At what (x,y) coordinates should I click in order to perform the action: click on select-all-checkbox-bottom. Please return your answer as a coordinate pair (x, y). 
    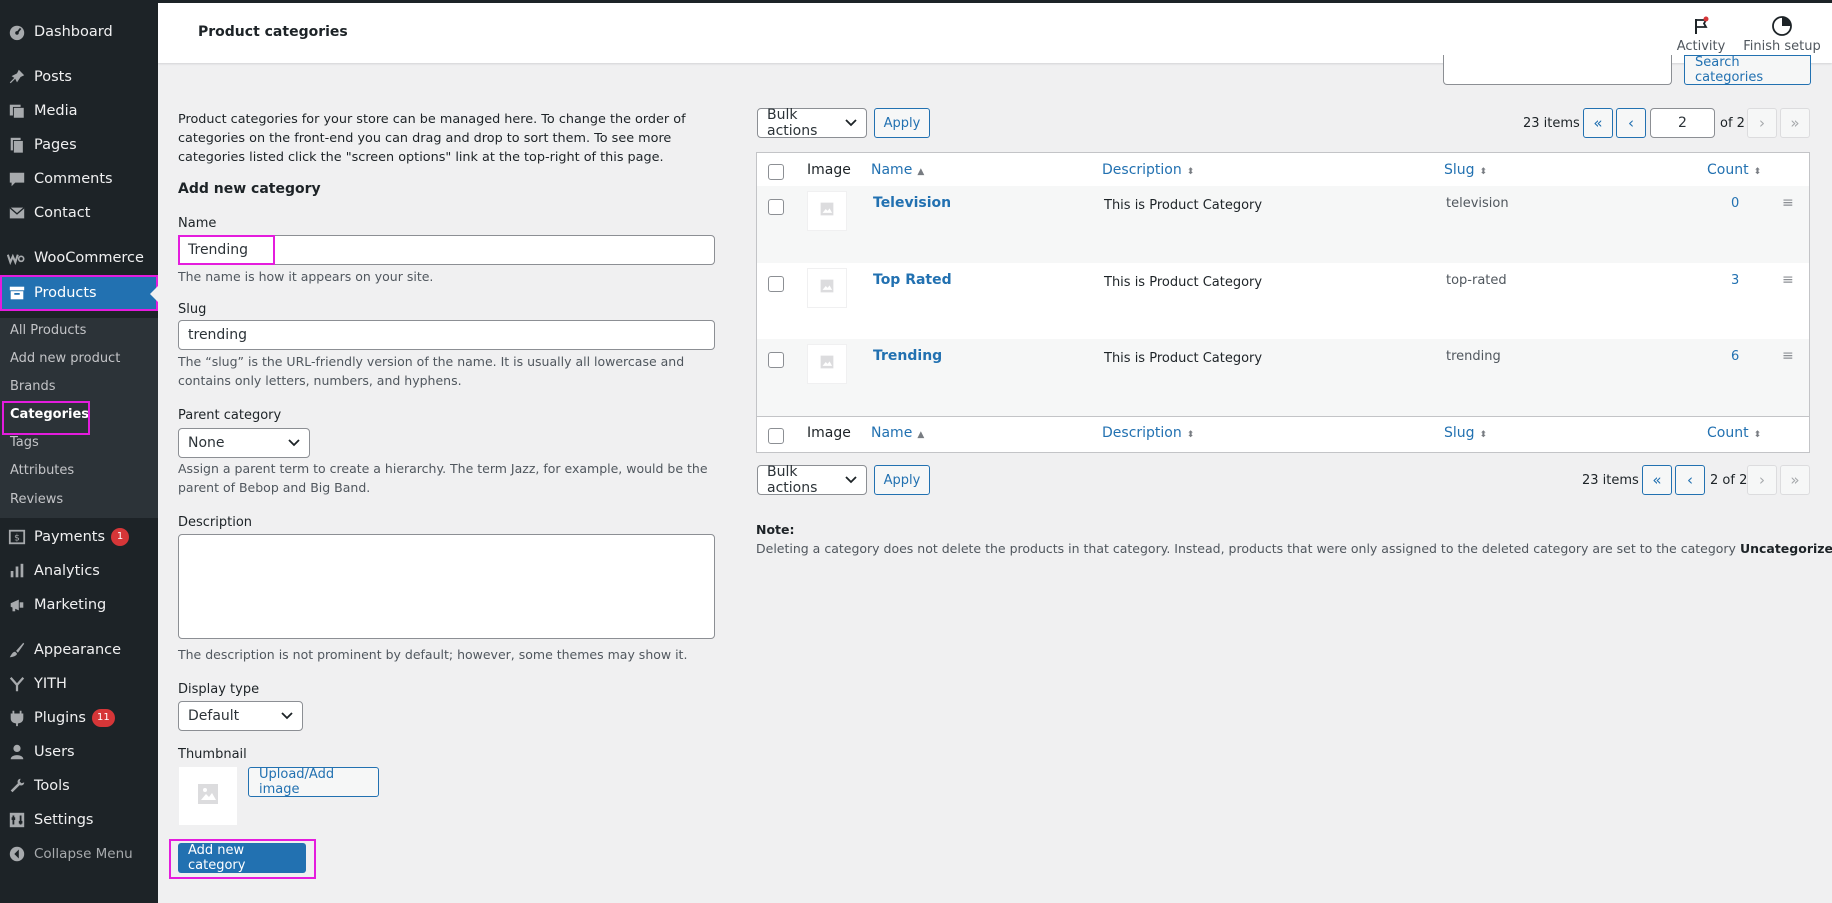
    Looking at the image, I should click on (776, 436).